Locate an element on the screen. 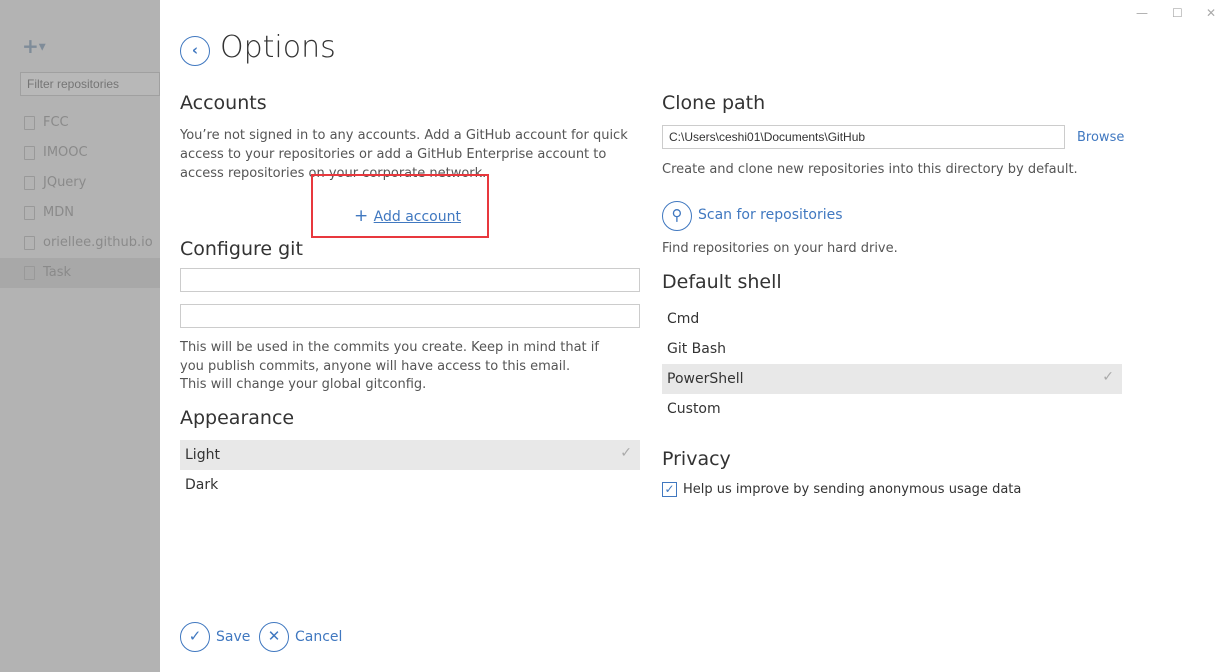 The height and width of the screenshot is (672, 1224). option-label: Git Bash is located at coordinates (697, 349).